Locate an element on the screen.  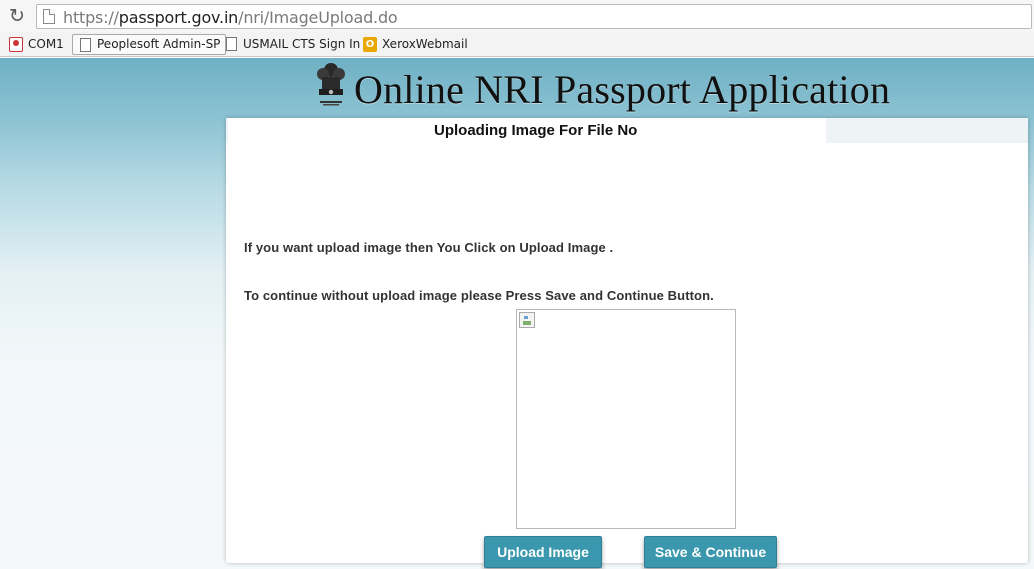
bookmark-peoplesoft: Peoplesoft Admin-SP is located at coordinates (149, 44).